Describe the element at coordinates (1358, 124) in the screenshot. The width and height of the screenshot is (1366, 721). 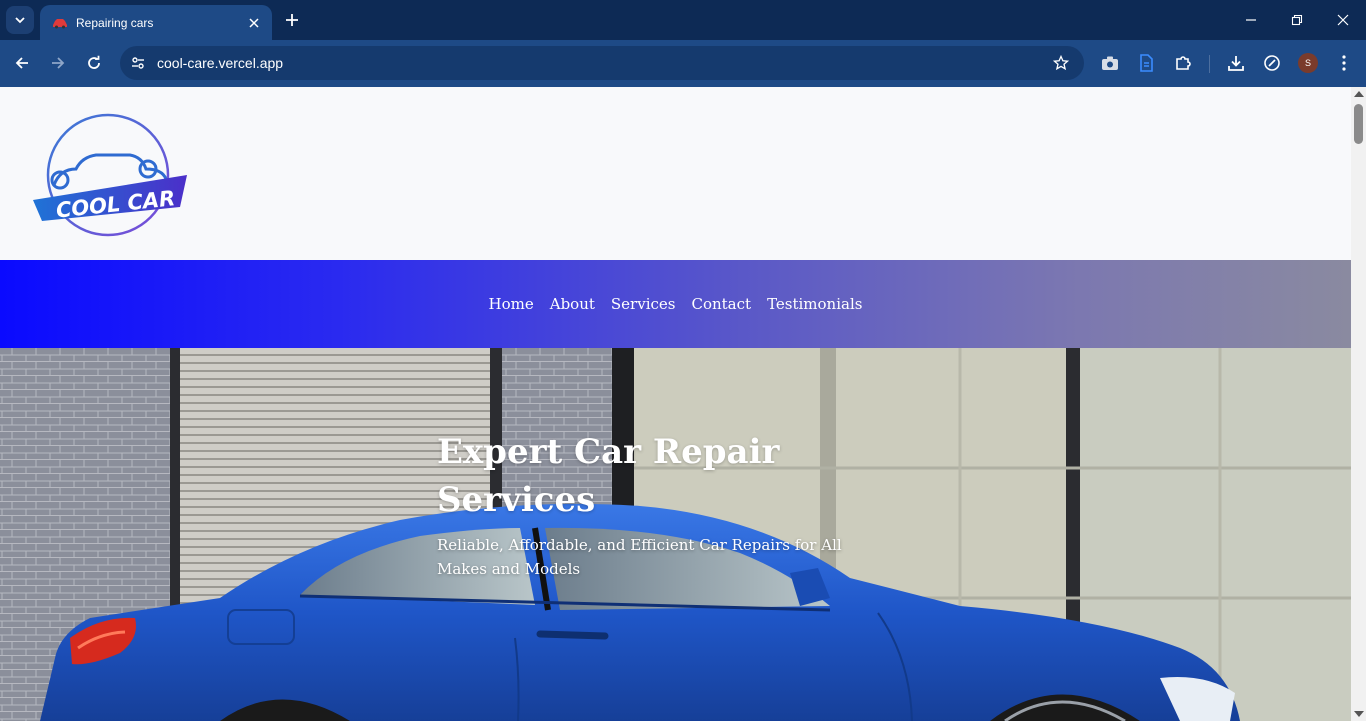
I see `scroll-thumb` at that location.